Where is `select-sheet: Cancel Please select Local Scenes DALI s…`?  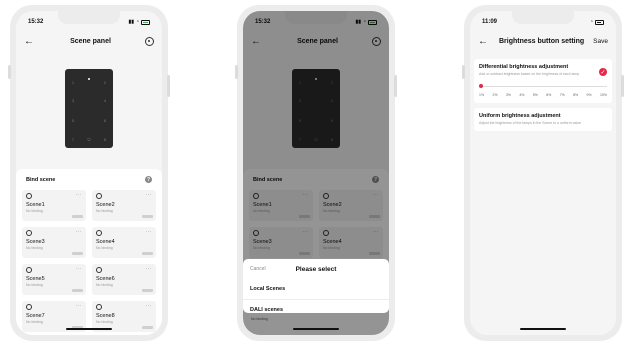
select-sheet: Cancel Please select Local Scenes DALI s… is located at coordinates (316, 286).